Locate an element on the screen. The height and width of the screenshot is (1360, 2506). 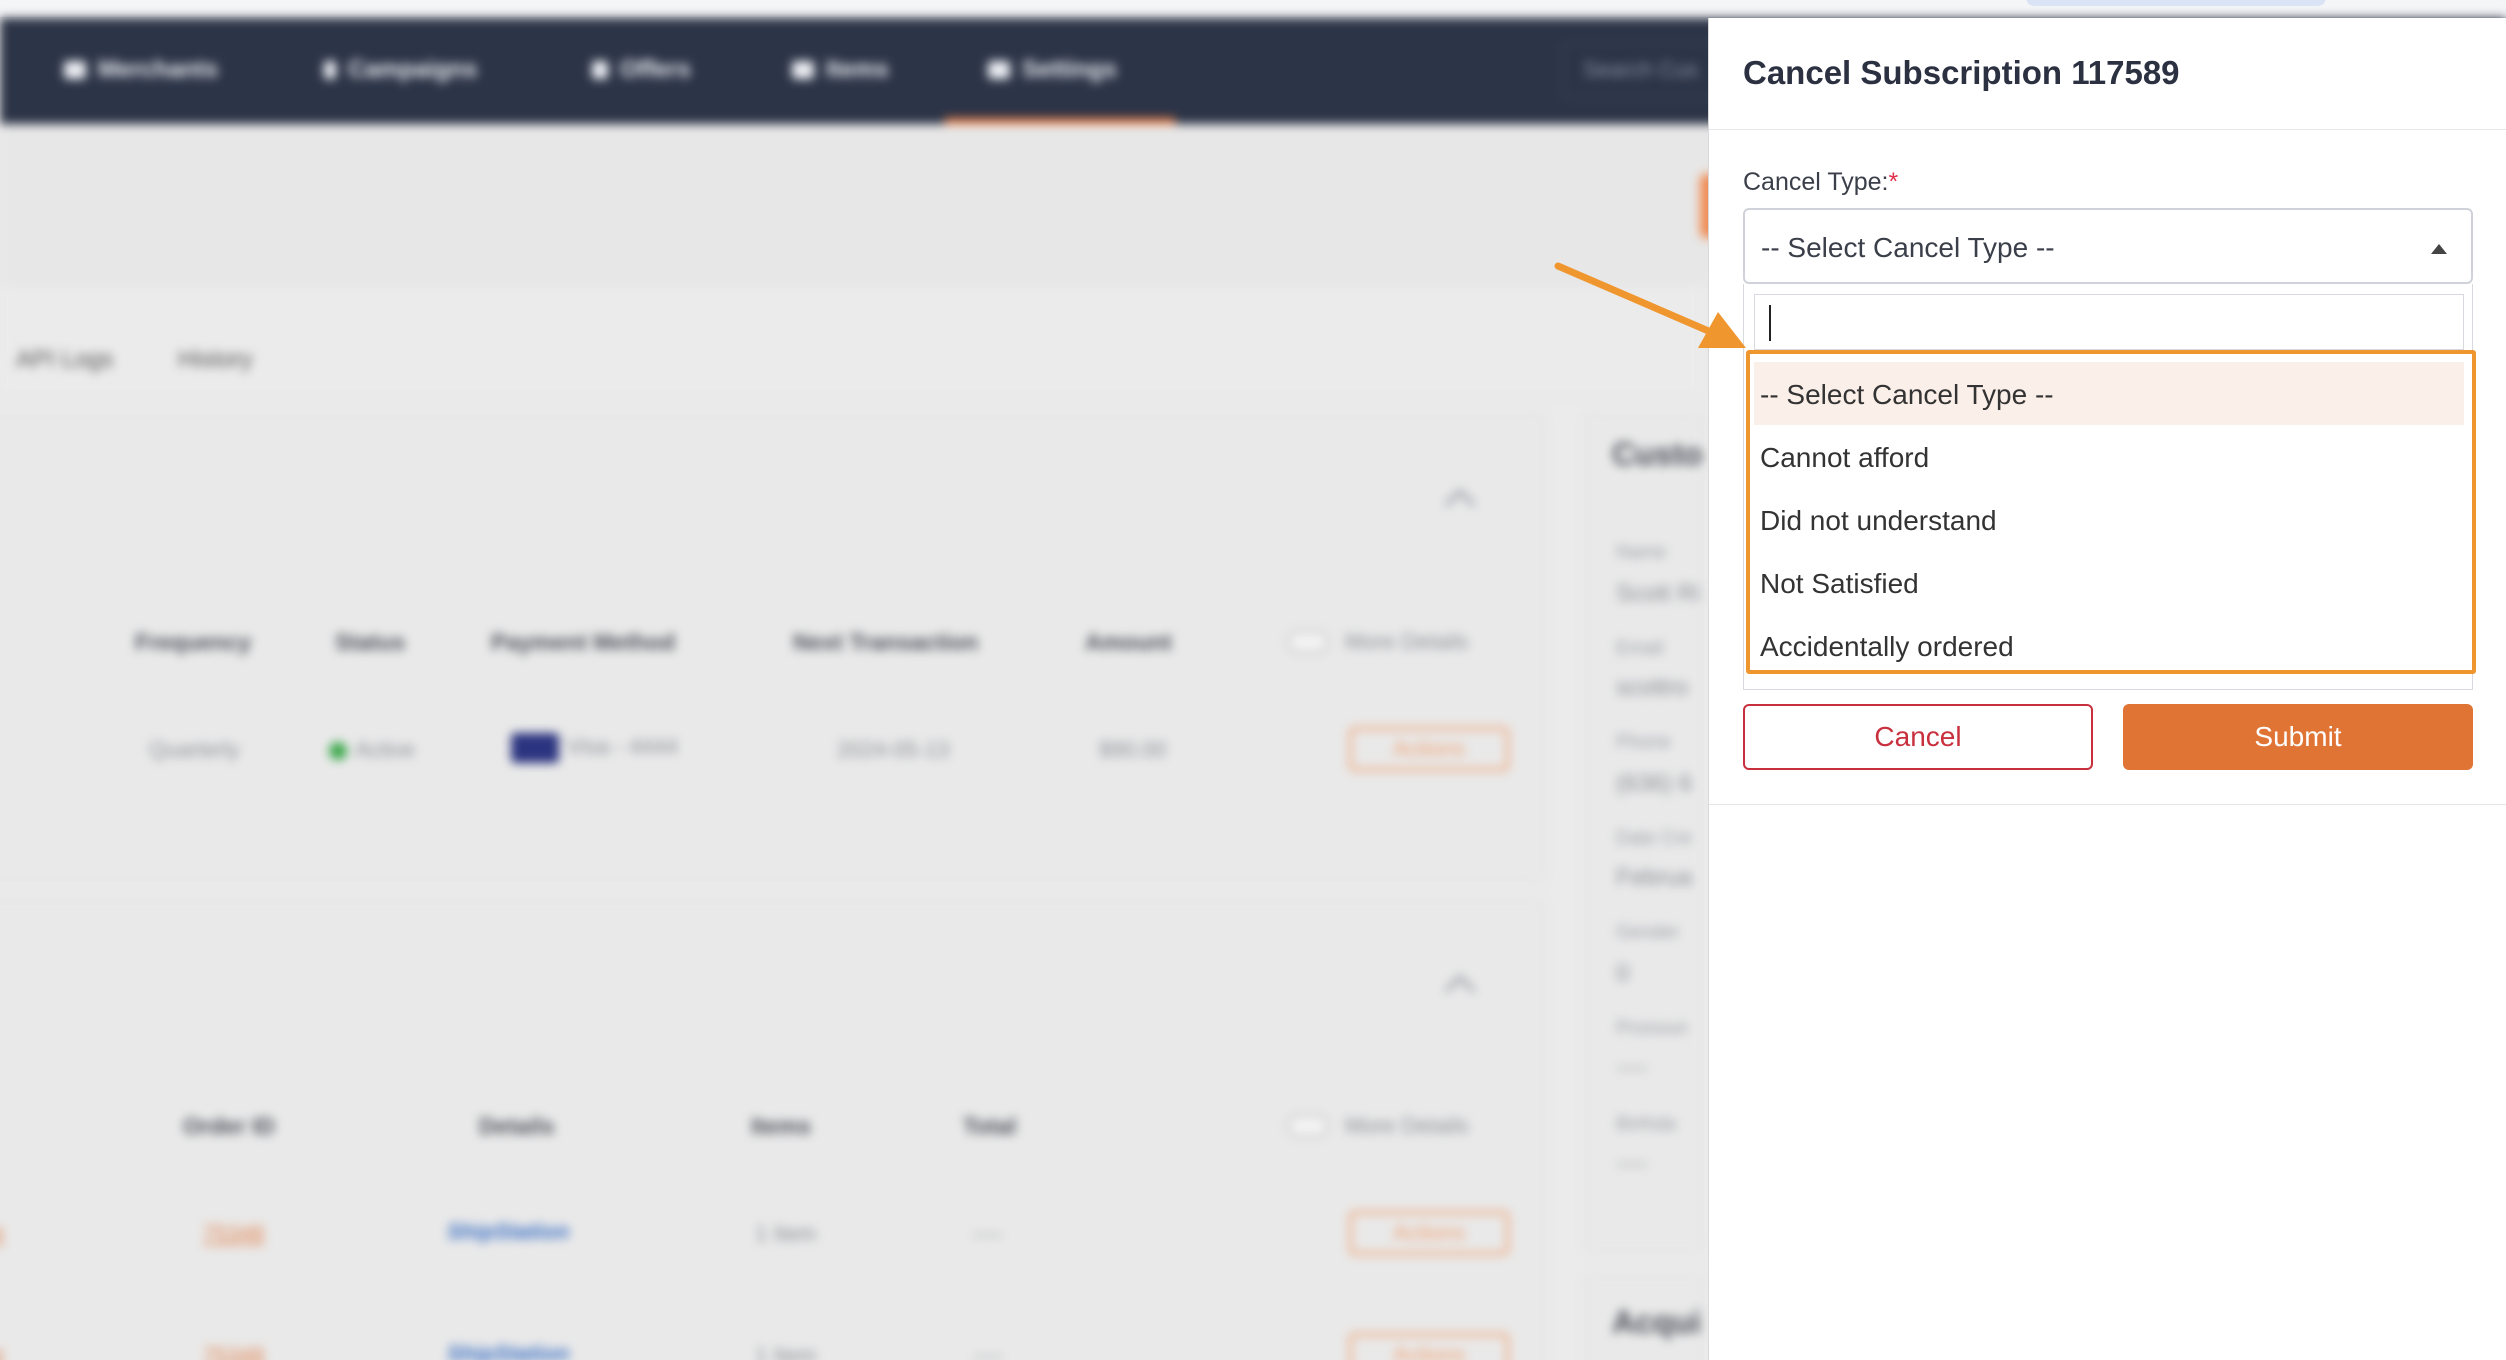
tab-api-logs: API Logs is located at coordinates (64, 360).